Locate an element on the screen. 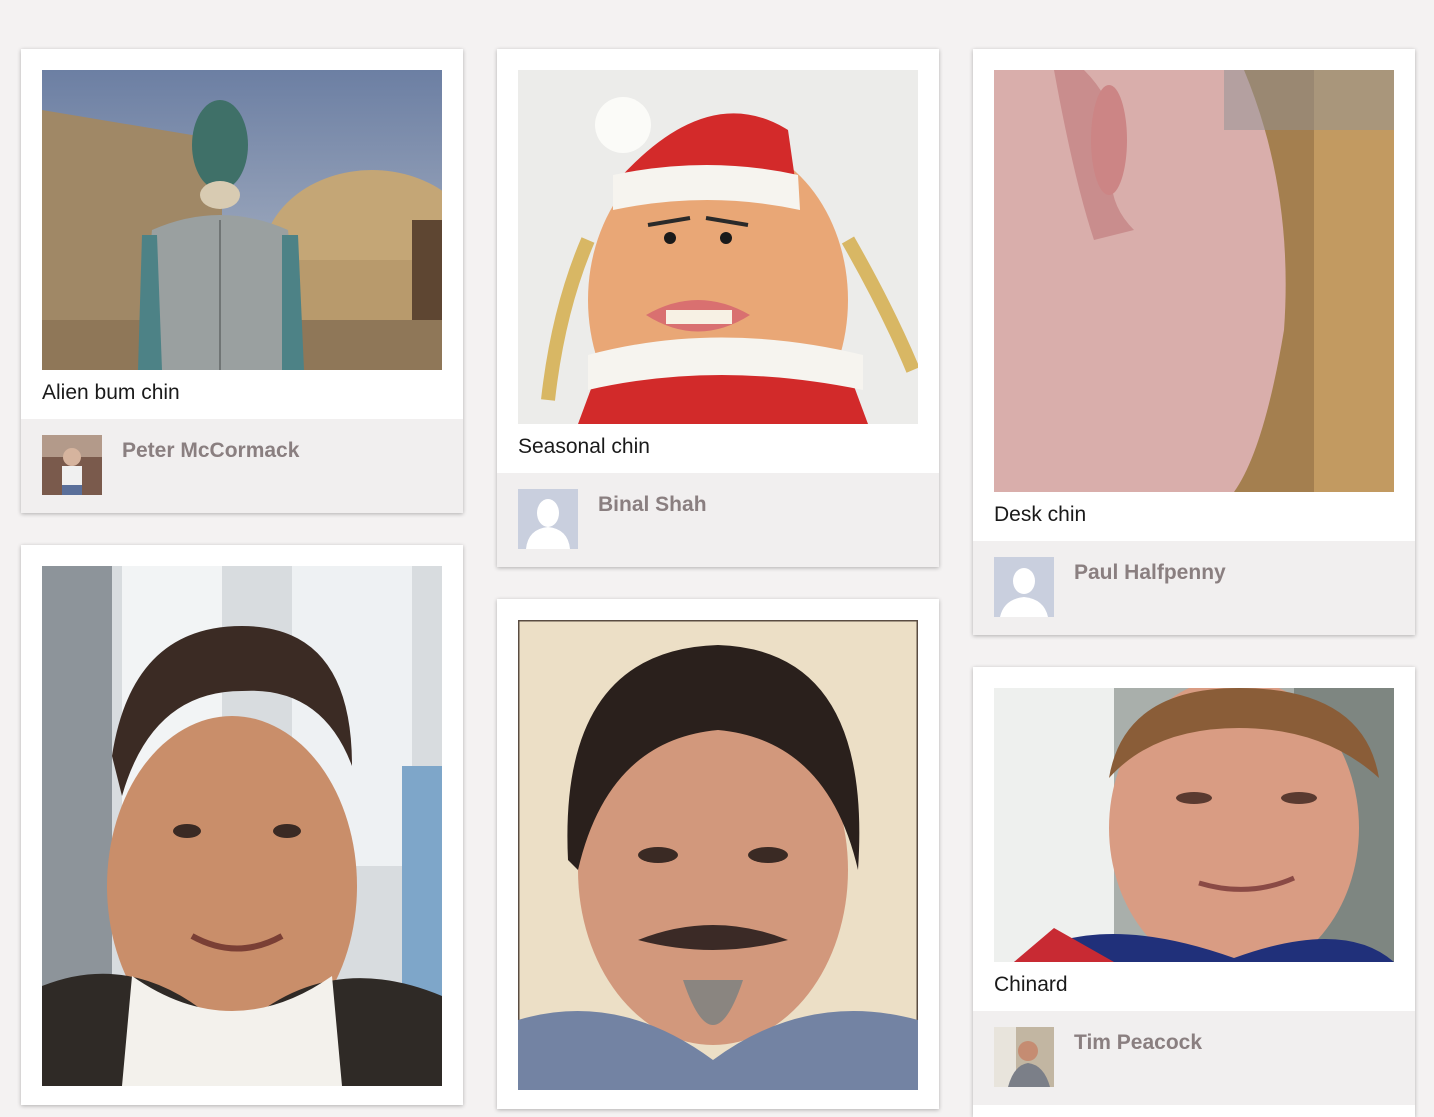  pin-footer: Peter McCormack is located at coordinates (242, 466).